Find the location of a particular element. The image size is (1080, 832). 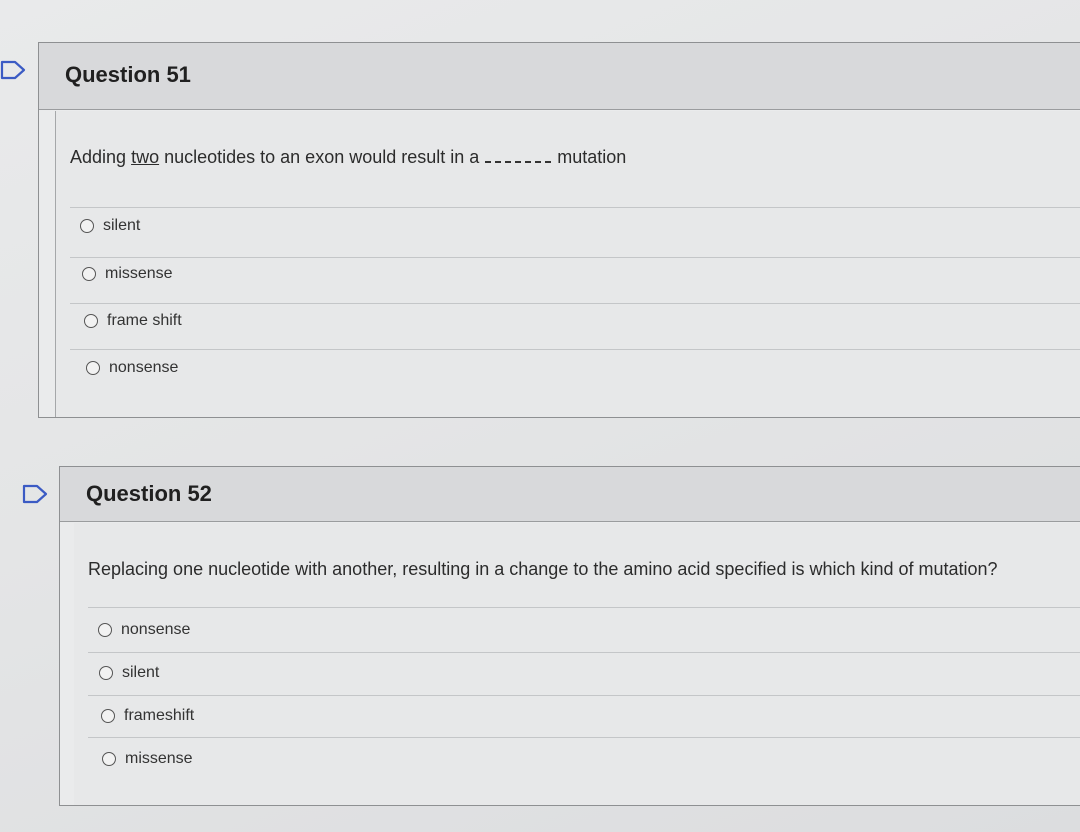

question-text-emphasis: two is located at coordinates (145, 157).